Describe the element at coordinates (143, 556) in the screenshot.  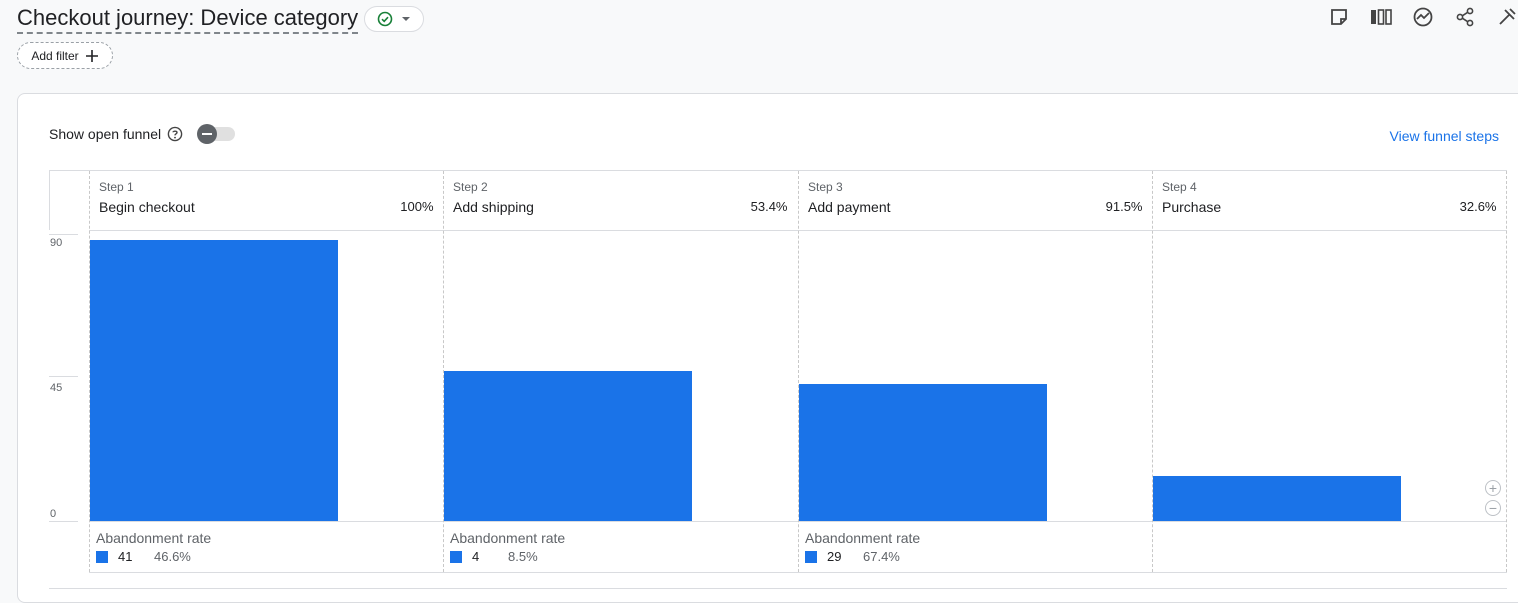
I see `abandonment-values: 41 46.6%` at that location.